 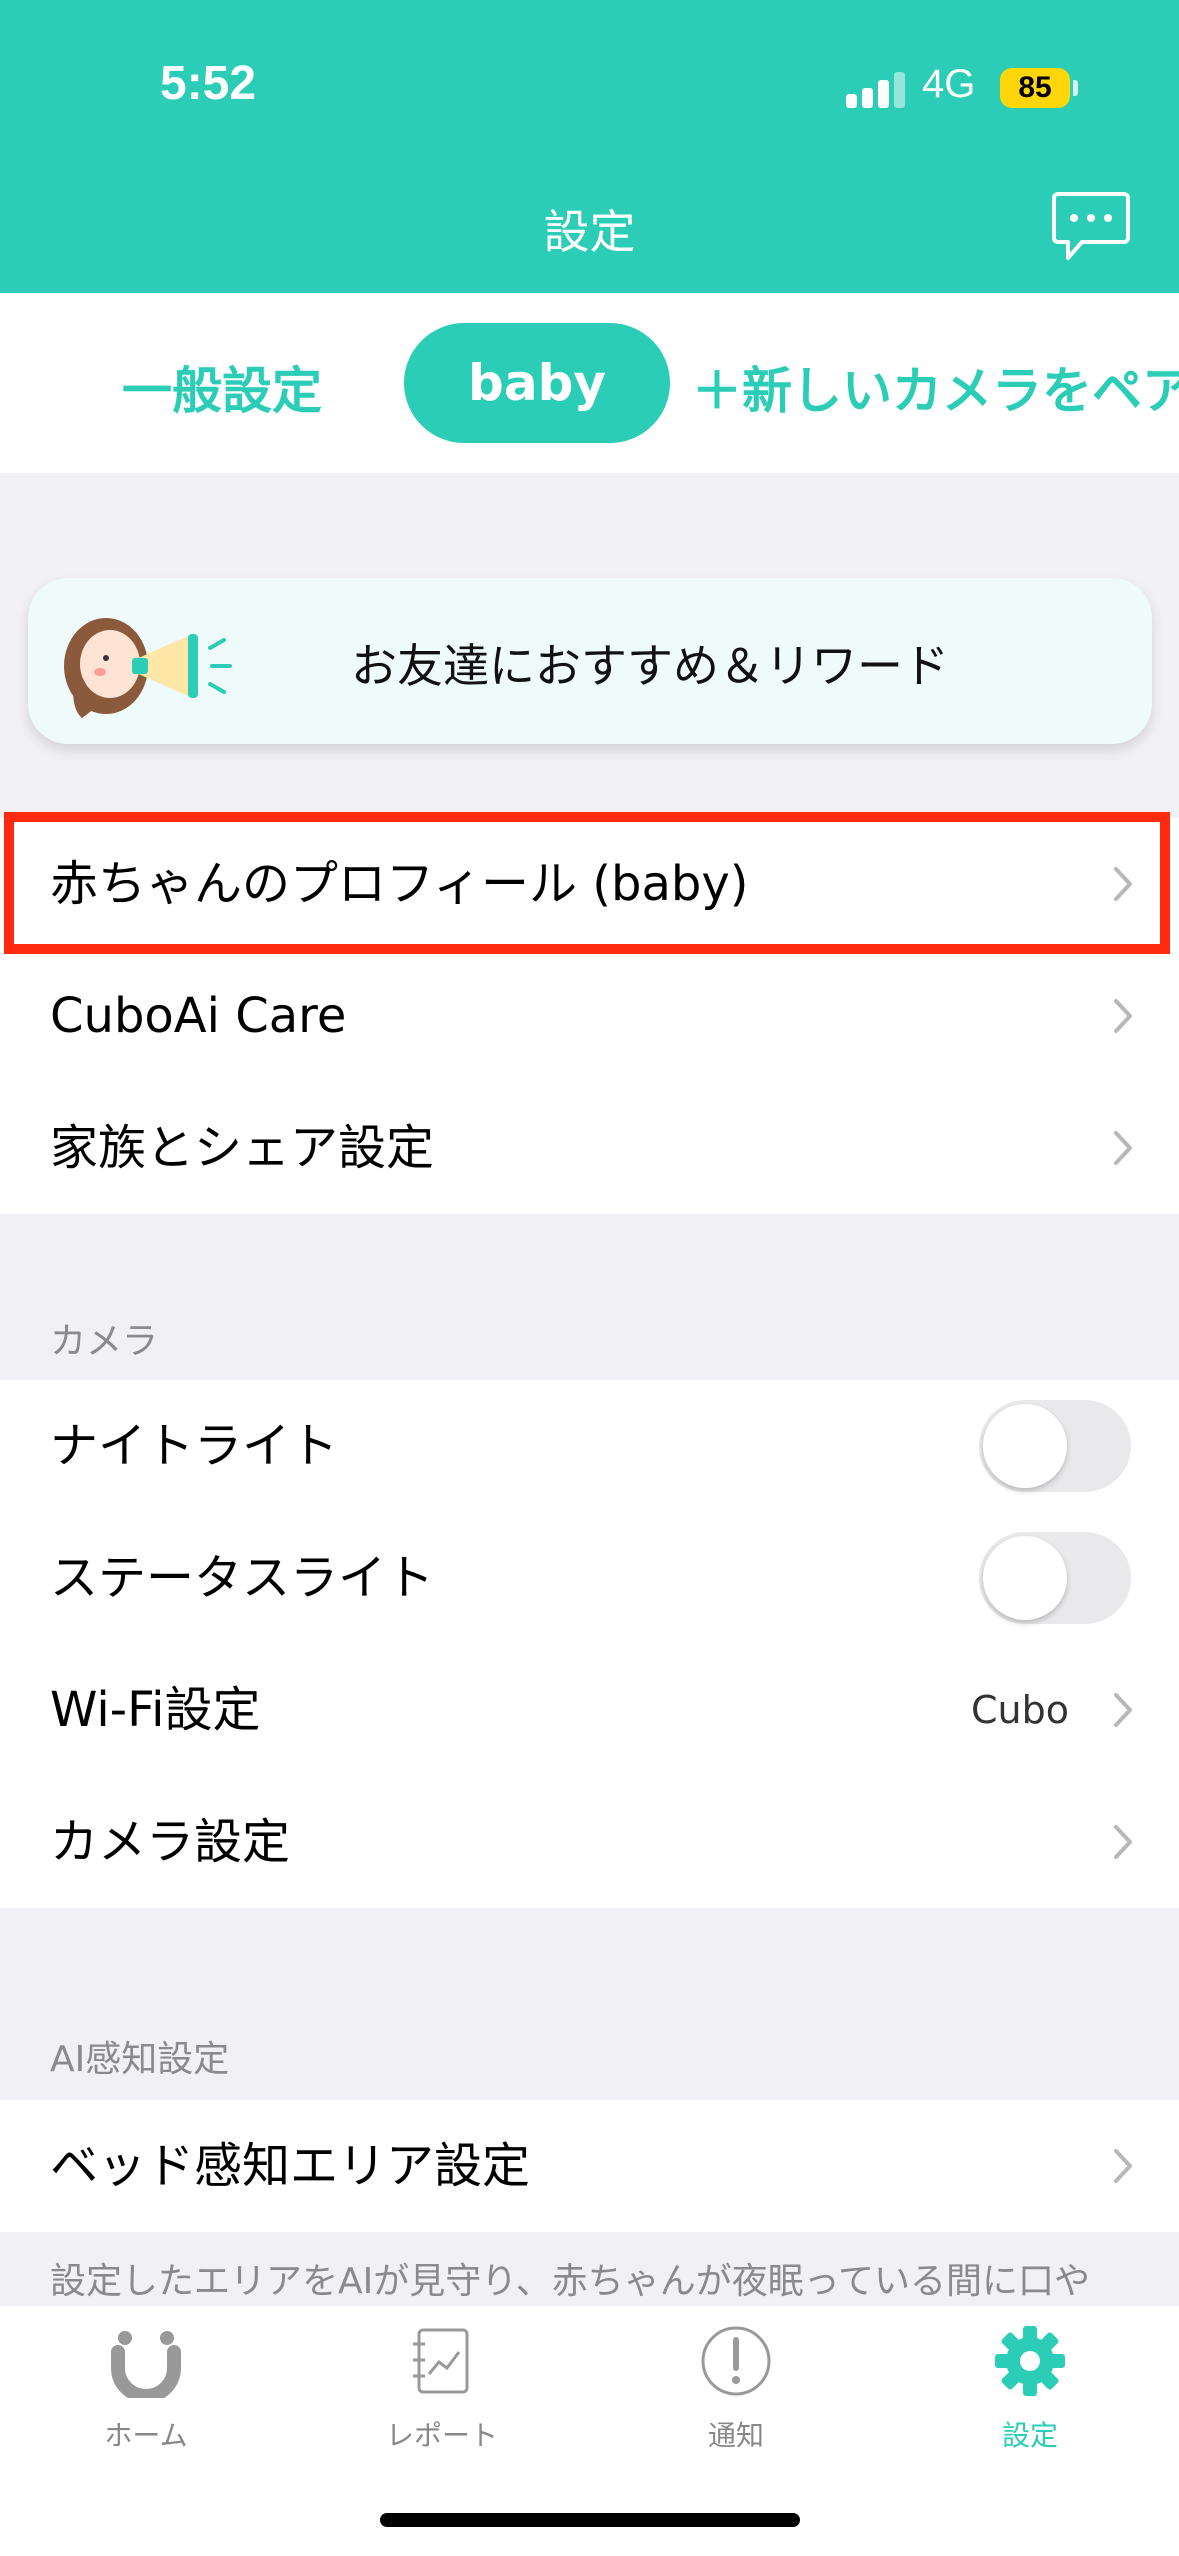 What do you see at coordinates (736, 2361) in the screenshot?
I see `notification-icon` at bounding box center [736, 2361].